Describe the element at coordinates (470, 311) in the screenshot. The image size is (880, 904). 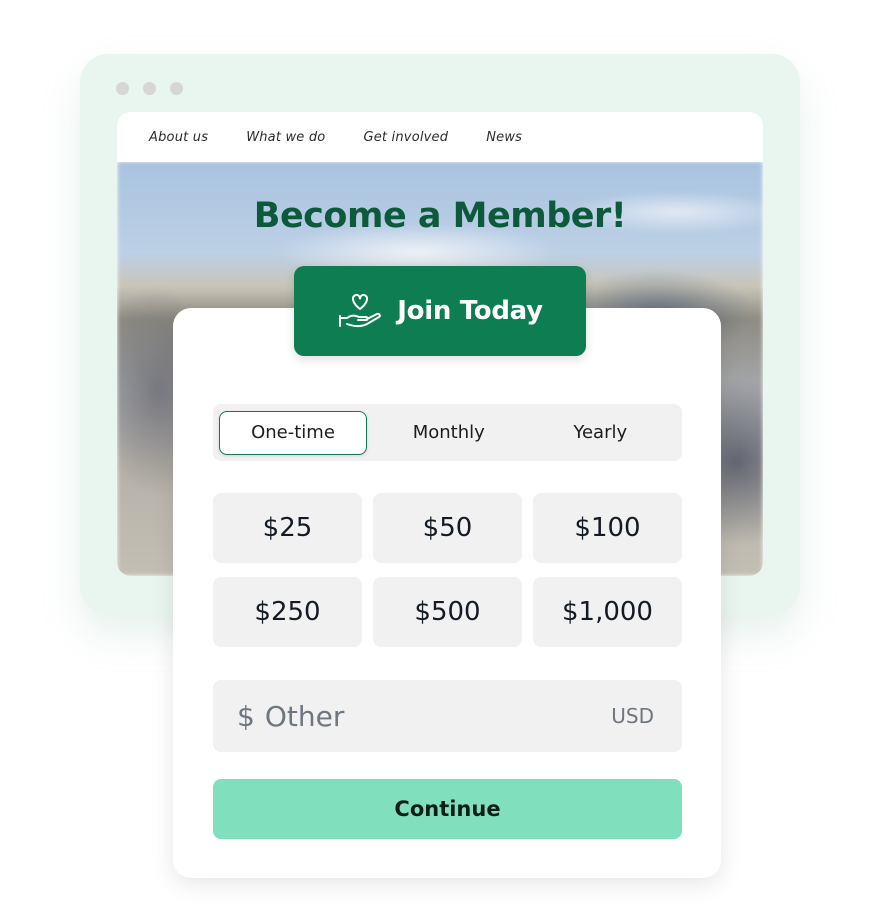
I see `join-today-label: Join Today` at that location.